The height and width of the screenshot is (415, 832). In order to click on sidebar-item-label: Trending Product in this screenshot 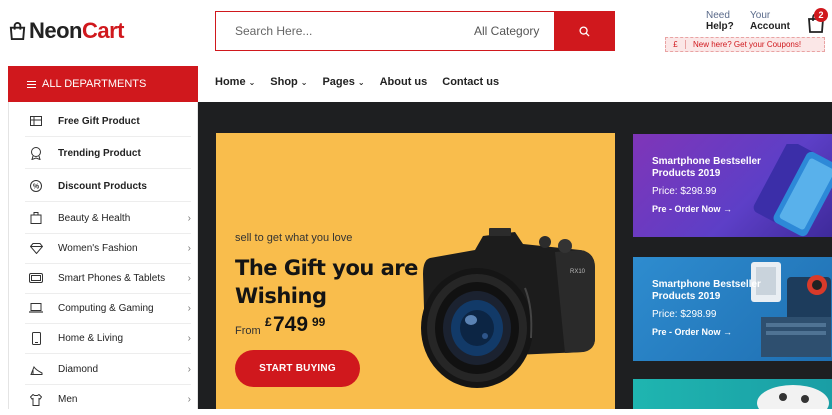, I will do `click(99, 153)`.